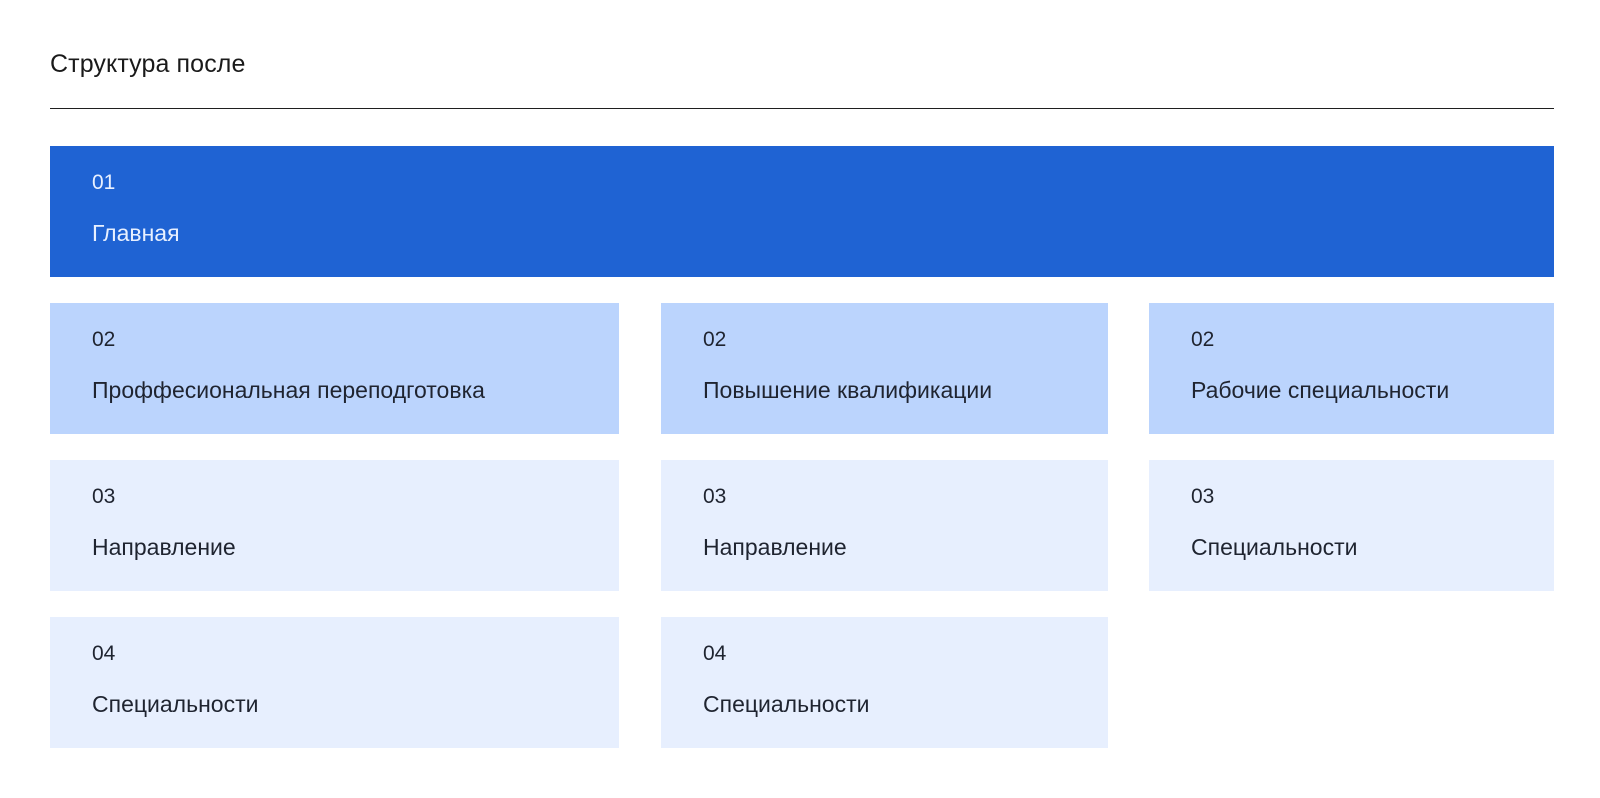 The image size is (1600, 798). I want to click on node-direction-retraining: 03 Направление, so click(334, 525).